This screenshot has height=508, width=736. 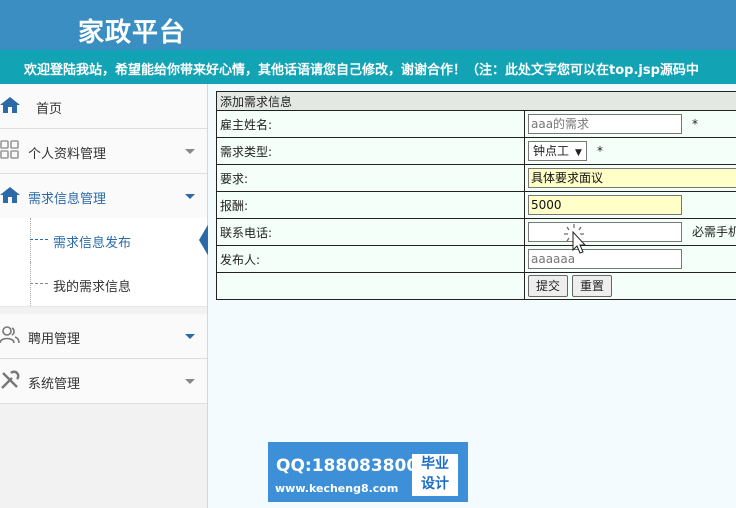 What do you see at coordinates (476, 101) in the screenshot?
I see `form-caption: 添加需求信息` at bounding box center [476, 101].